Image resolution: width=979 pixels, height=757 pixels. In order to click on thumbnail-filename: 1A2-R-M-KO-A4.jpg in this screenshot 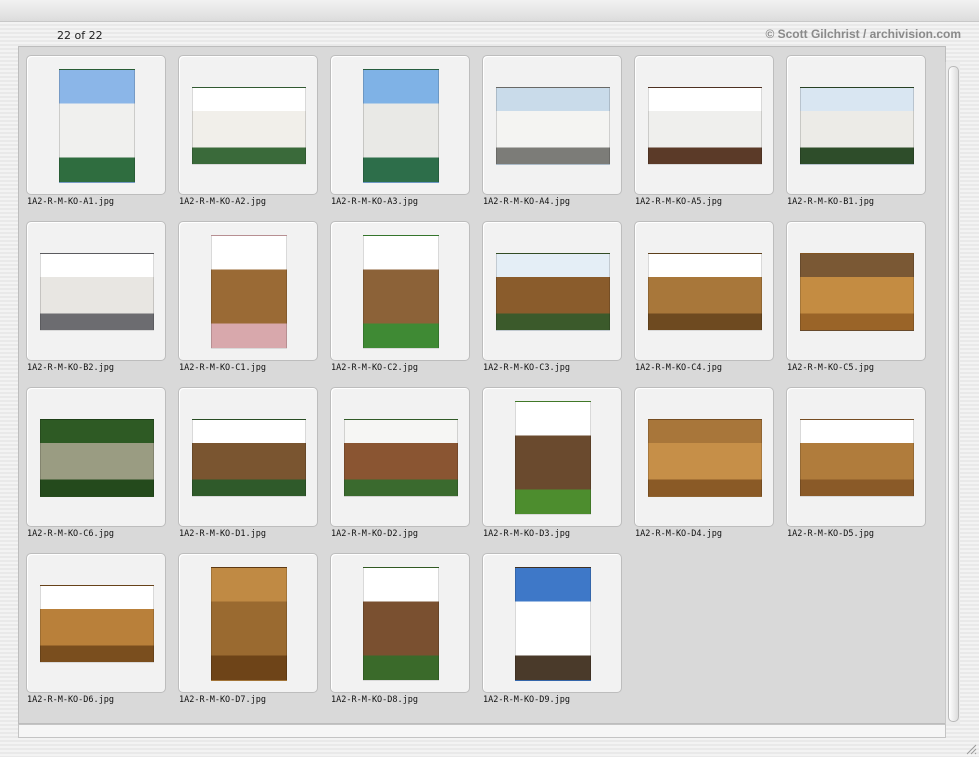, I will do `click(526, 202)`.